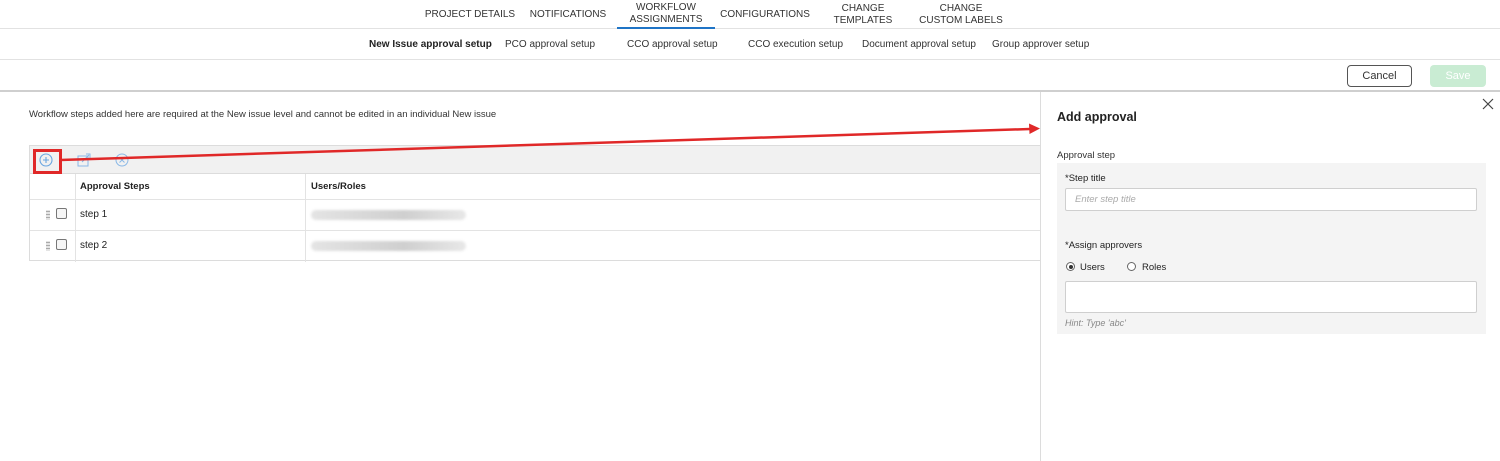  What do you see at coordinates (1379, 76) in the screenshot?
I see `cancel-button: Cancel` at bounding box center [1379, 76].